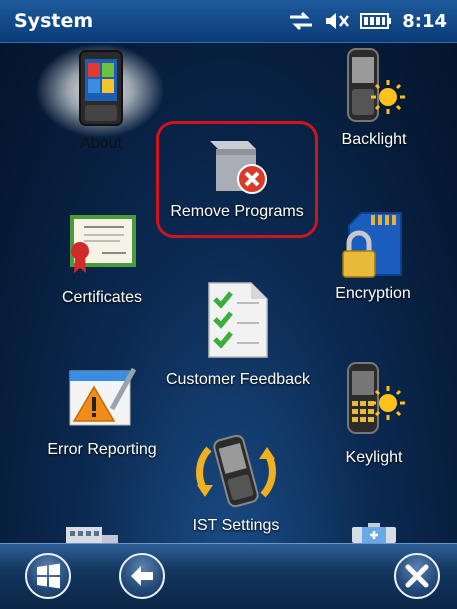 The width and height of the screenshot is (457, 609). I want to click on tile-backlight: Backlight, so click(374, 98).